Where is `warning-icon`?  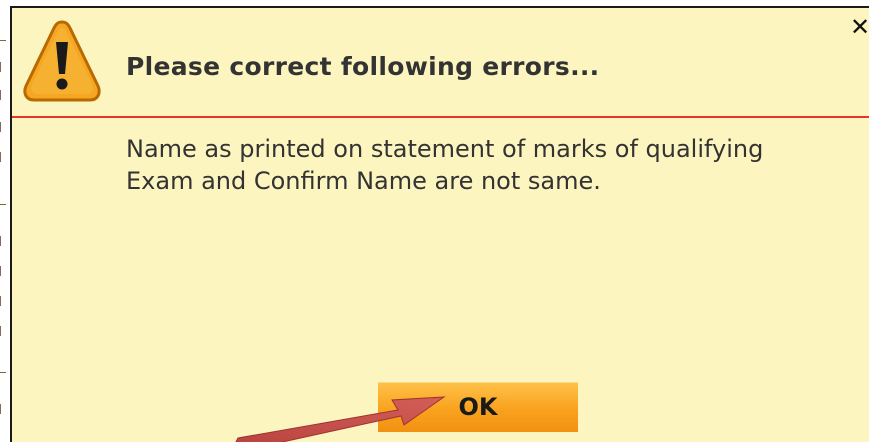 warning-icon is located at coordinates (62, 61).